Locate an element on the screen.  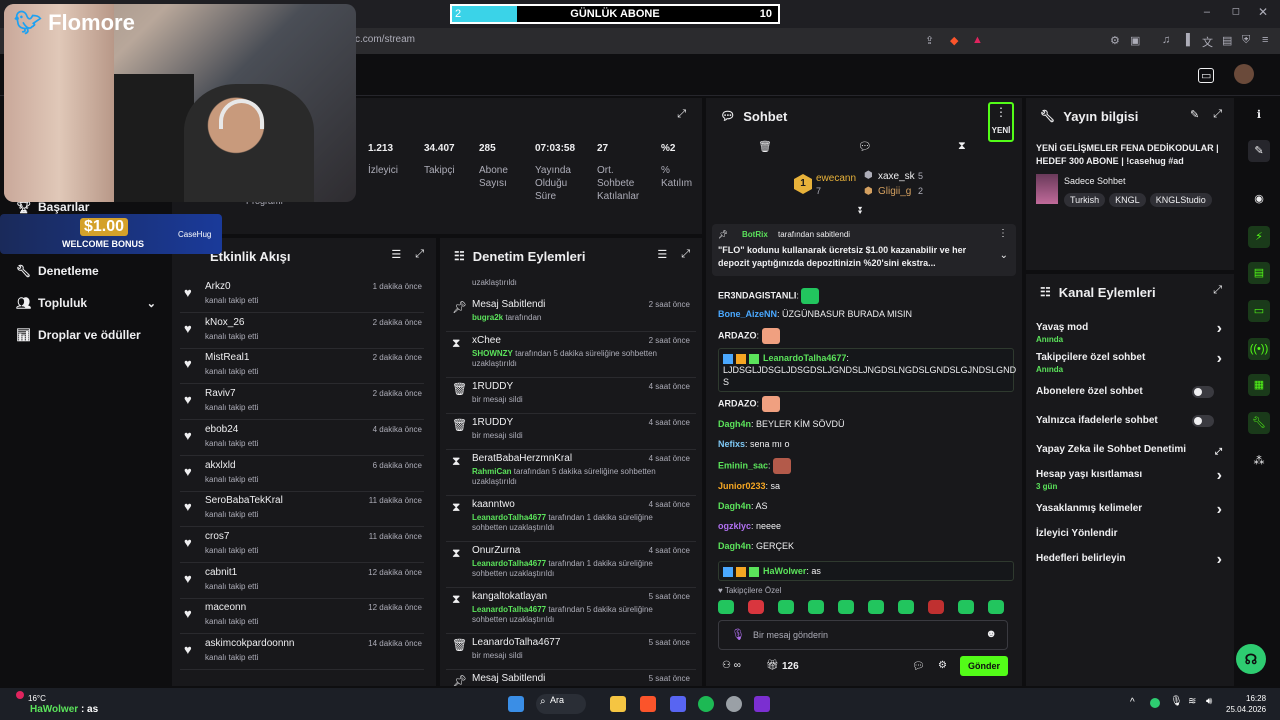
extensions-icon: ⚙ is located at coordinates (1115, 40).